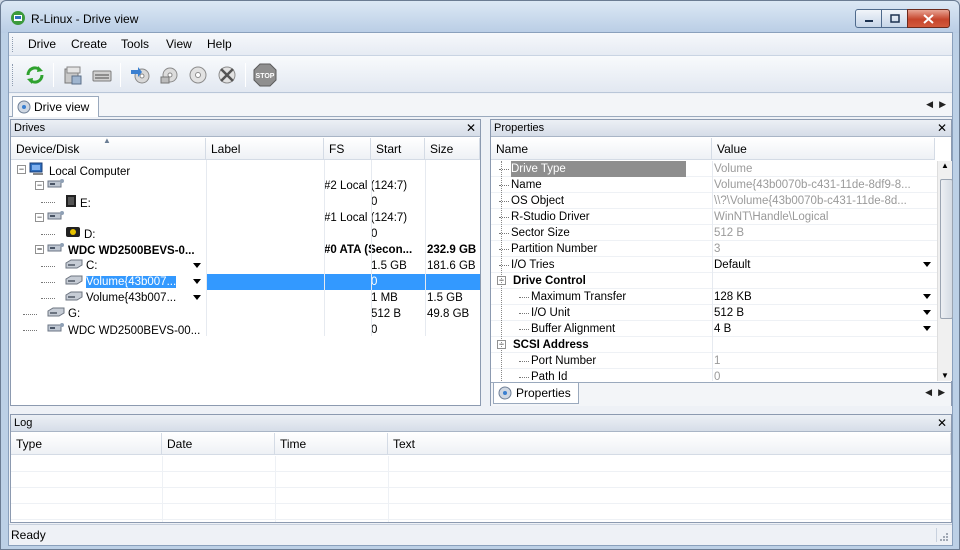 The width and height of the screenshot is (960, 550). What do you see at coordinates (550, 217) in the screenshot?
I see `property-name: R-Studio Driver` at bounding box center [550, 217].